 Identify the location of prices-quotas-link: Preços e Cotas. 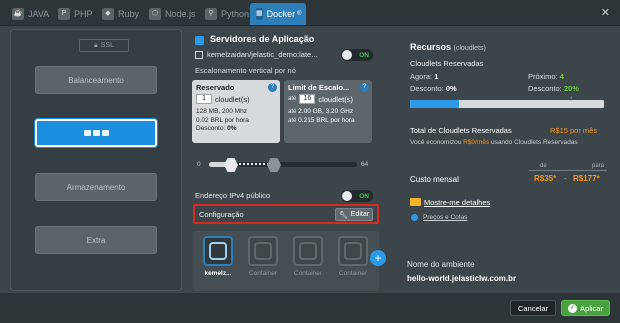
(445, 217).